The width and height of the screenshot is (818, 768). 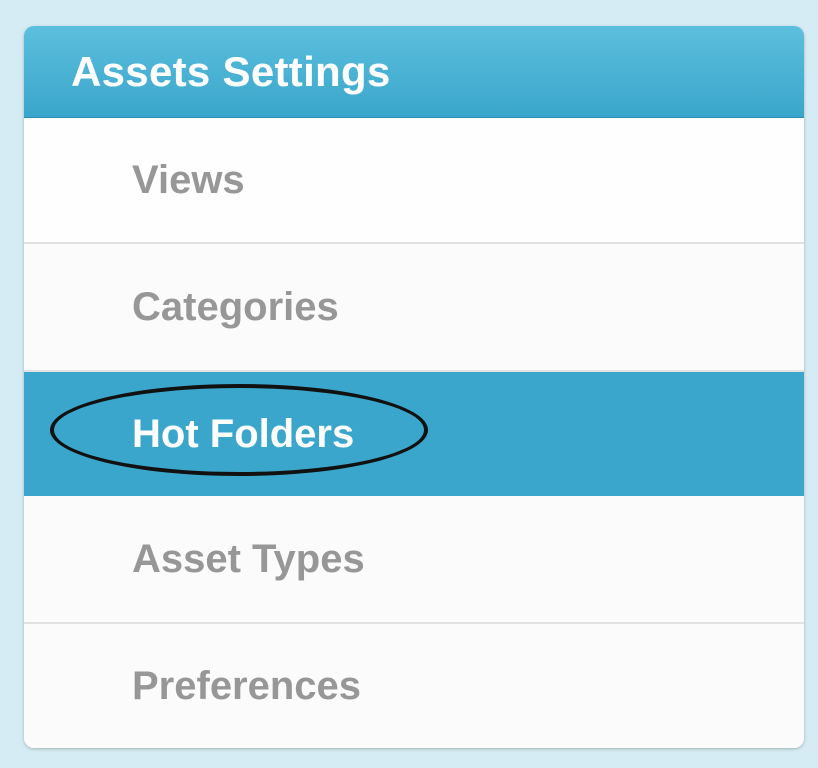 I want to click on panel-header: Assets Settings, so click(x=414, y=72).